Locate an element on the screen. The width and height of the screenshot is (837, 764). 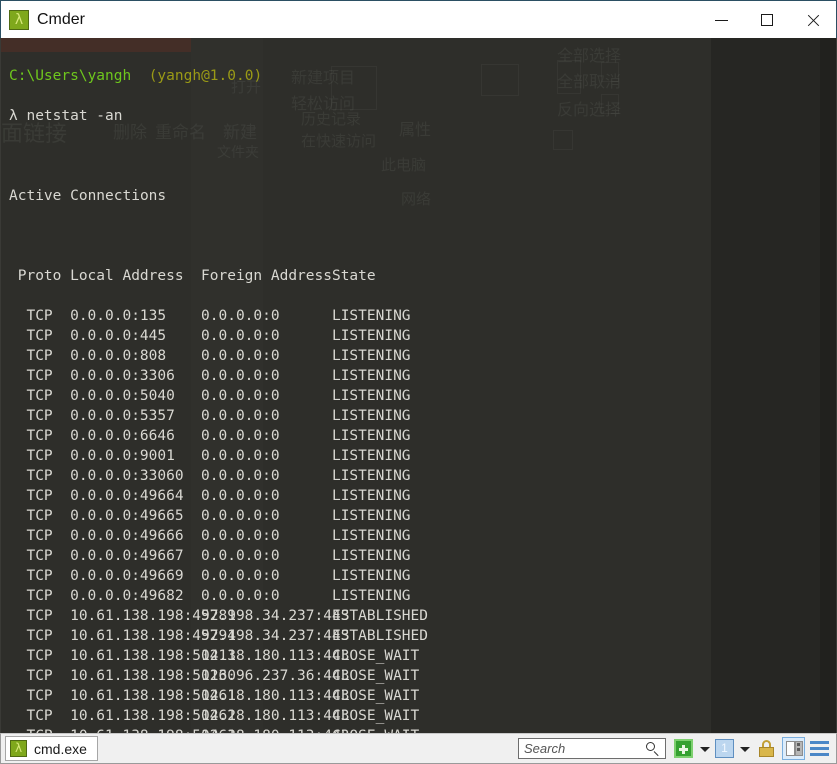
table-row: TCP 0.0.0.0:49669 0.0.0.0:0 LISTENING is located at coordinates (422, 576).